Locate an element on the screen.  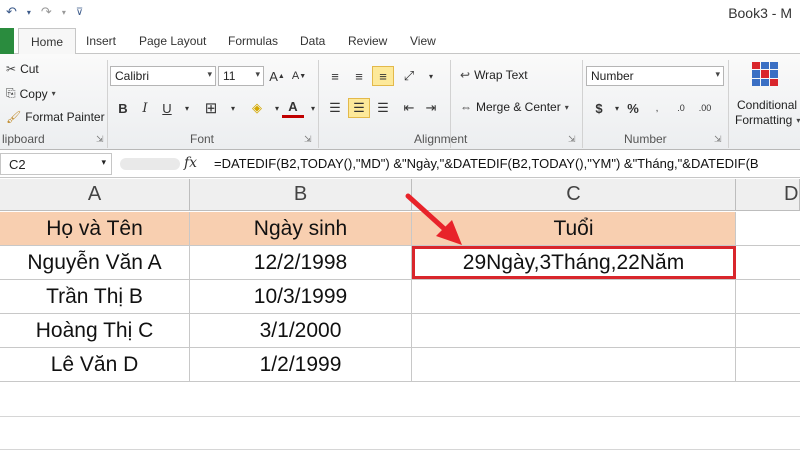
cut-label: Cut is located at coordinates (29, 69).